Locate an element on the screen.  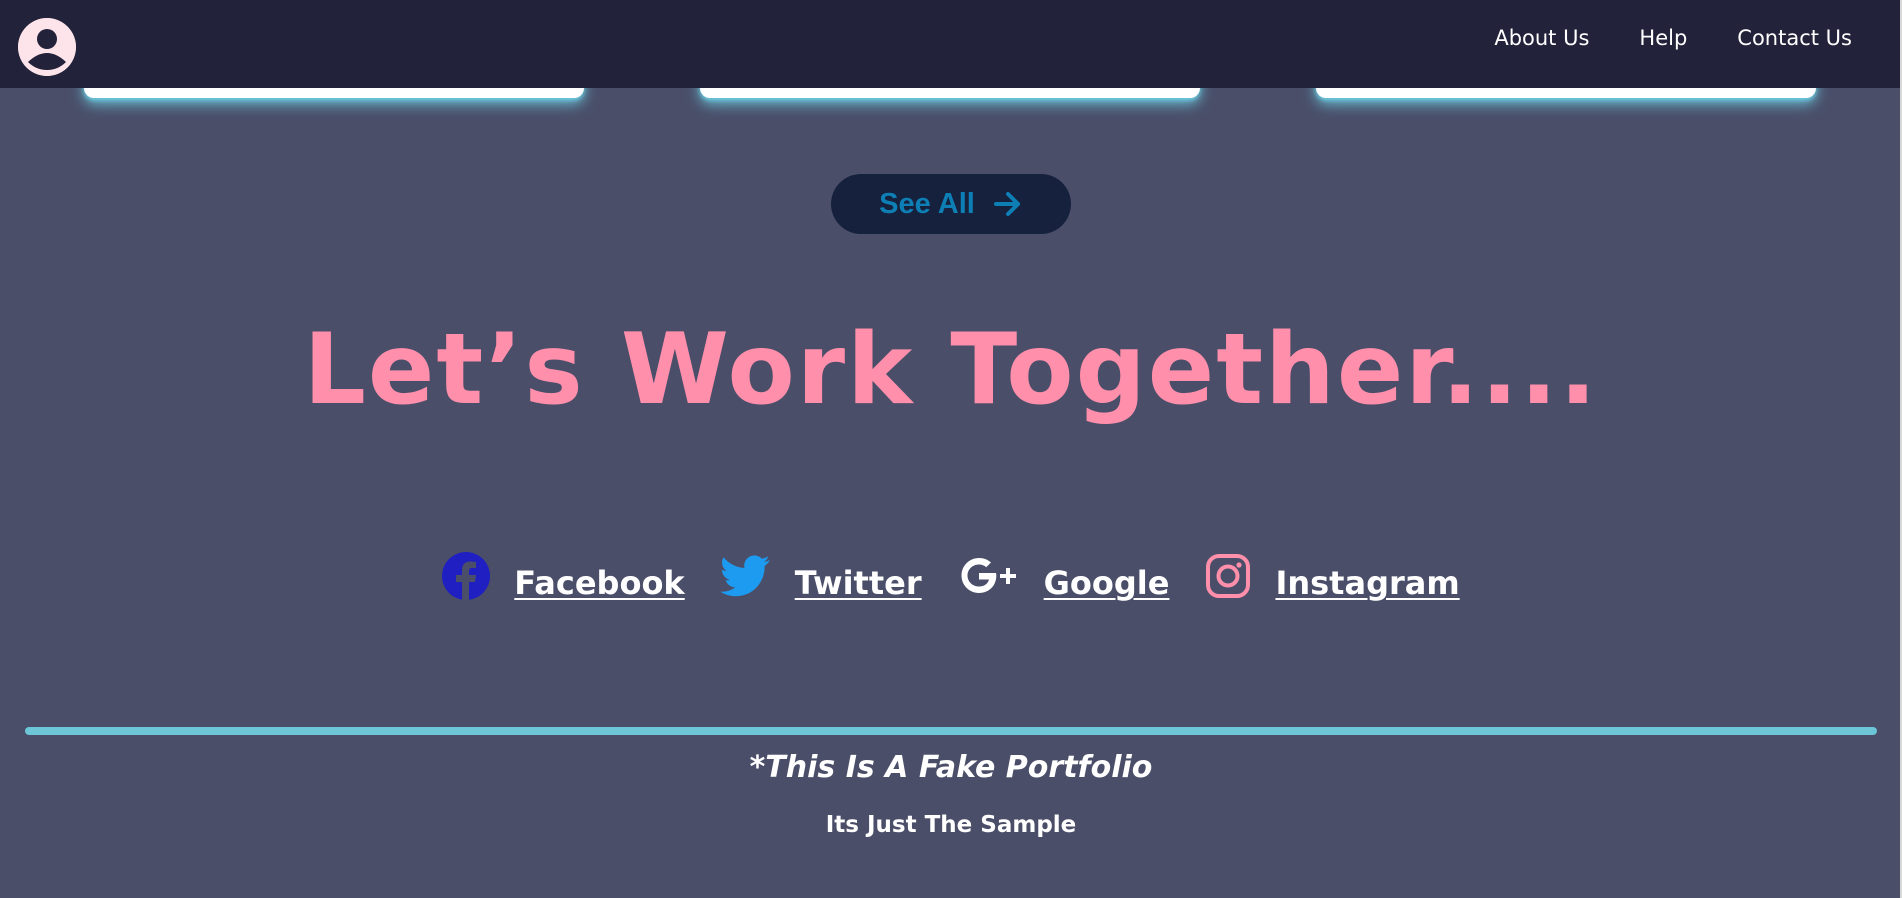
google-plus-icon is located at coordinates (989, 576).